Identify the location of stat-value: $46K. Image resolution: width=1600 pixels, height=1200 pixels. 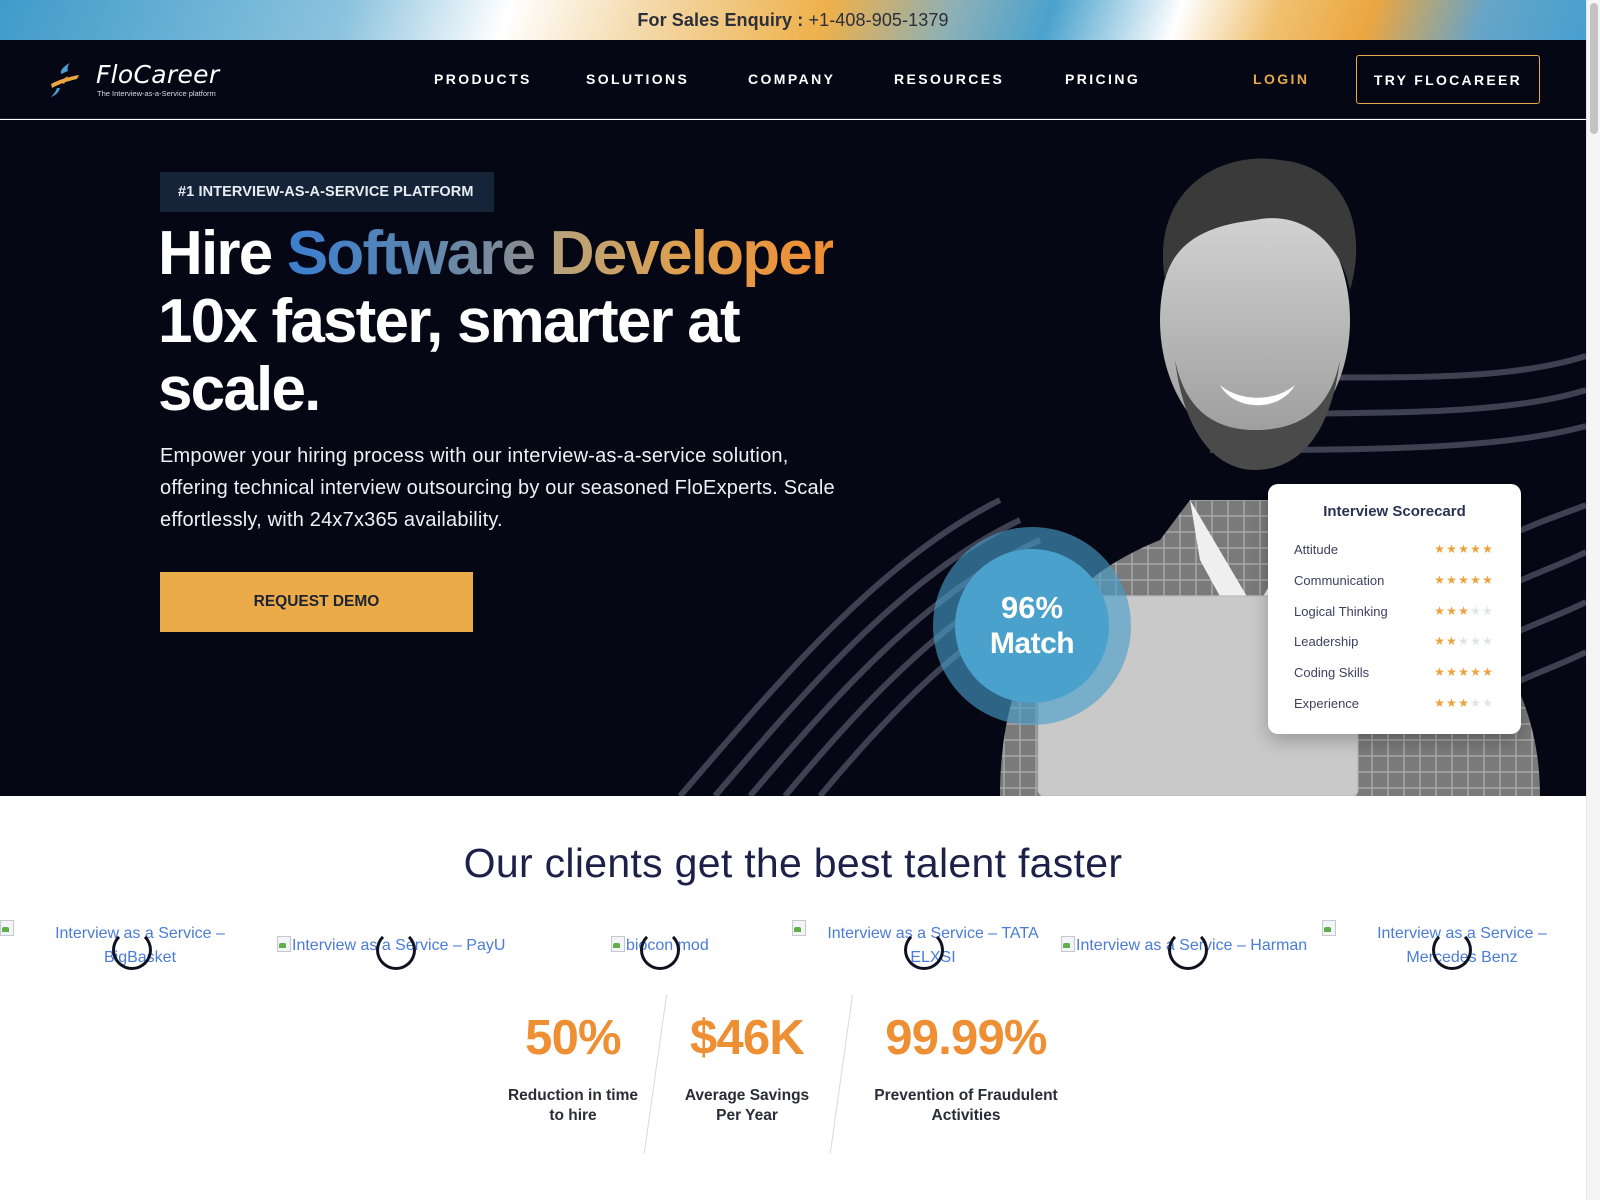
(747, 1038).